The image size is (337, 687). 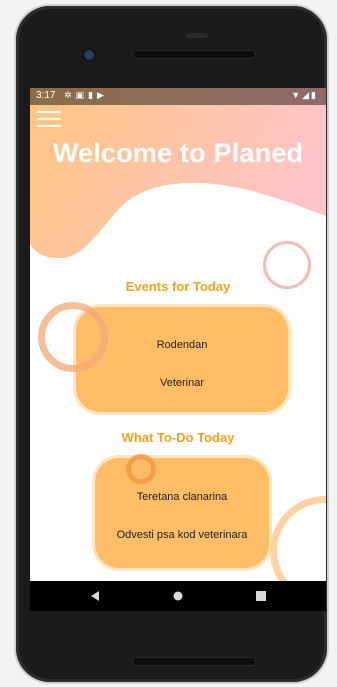 I want to click on todo-item: Odvesti psa kod veterinara, so click(x=182, y=535).